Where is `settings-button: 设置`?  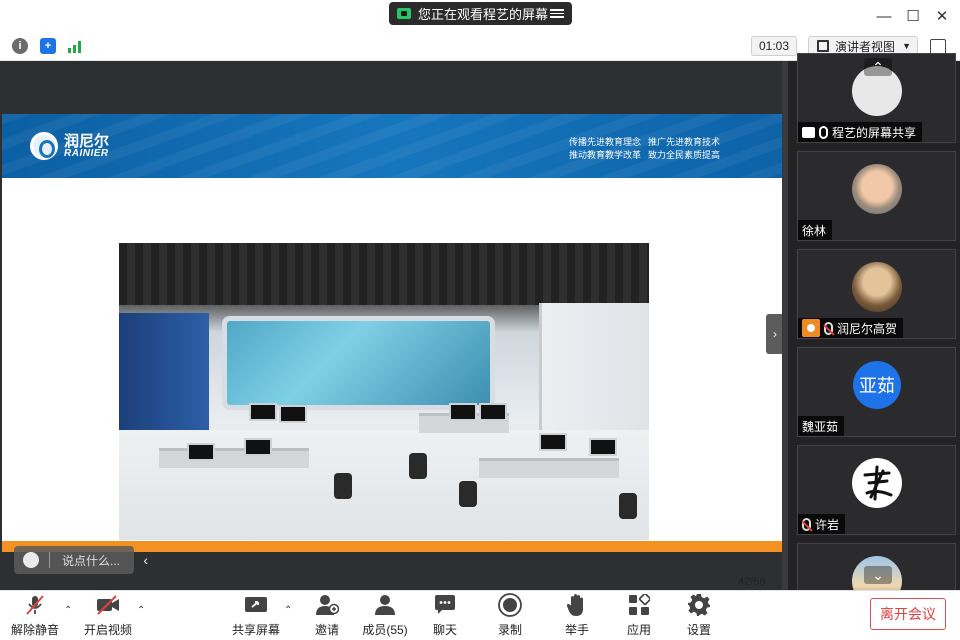 settings-button: 设置 is located at coordinates (699, 615).